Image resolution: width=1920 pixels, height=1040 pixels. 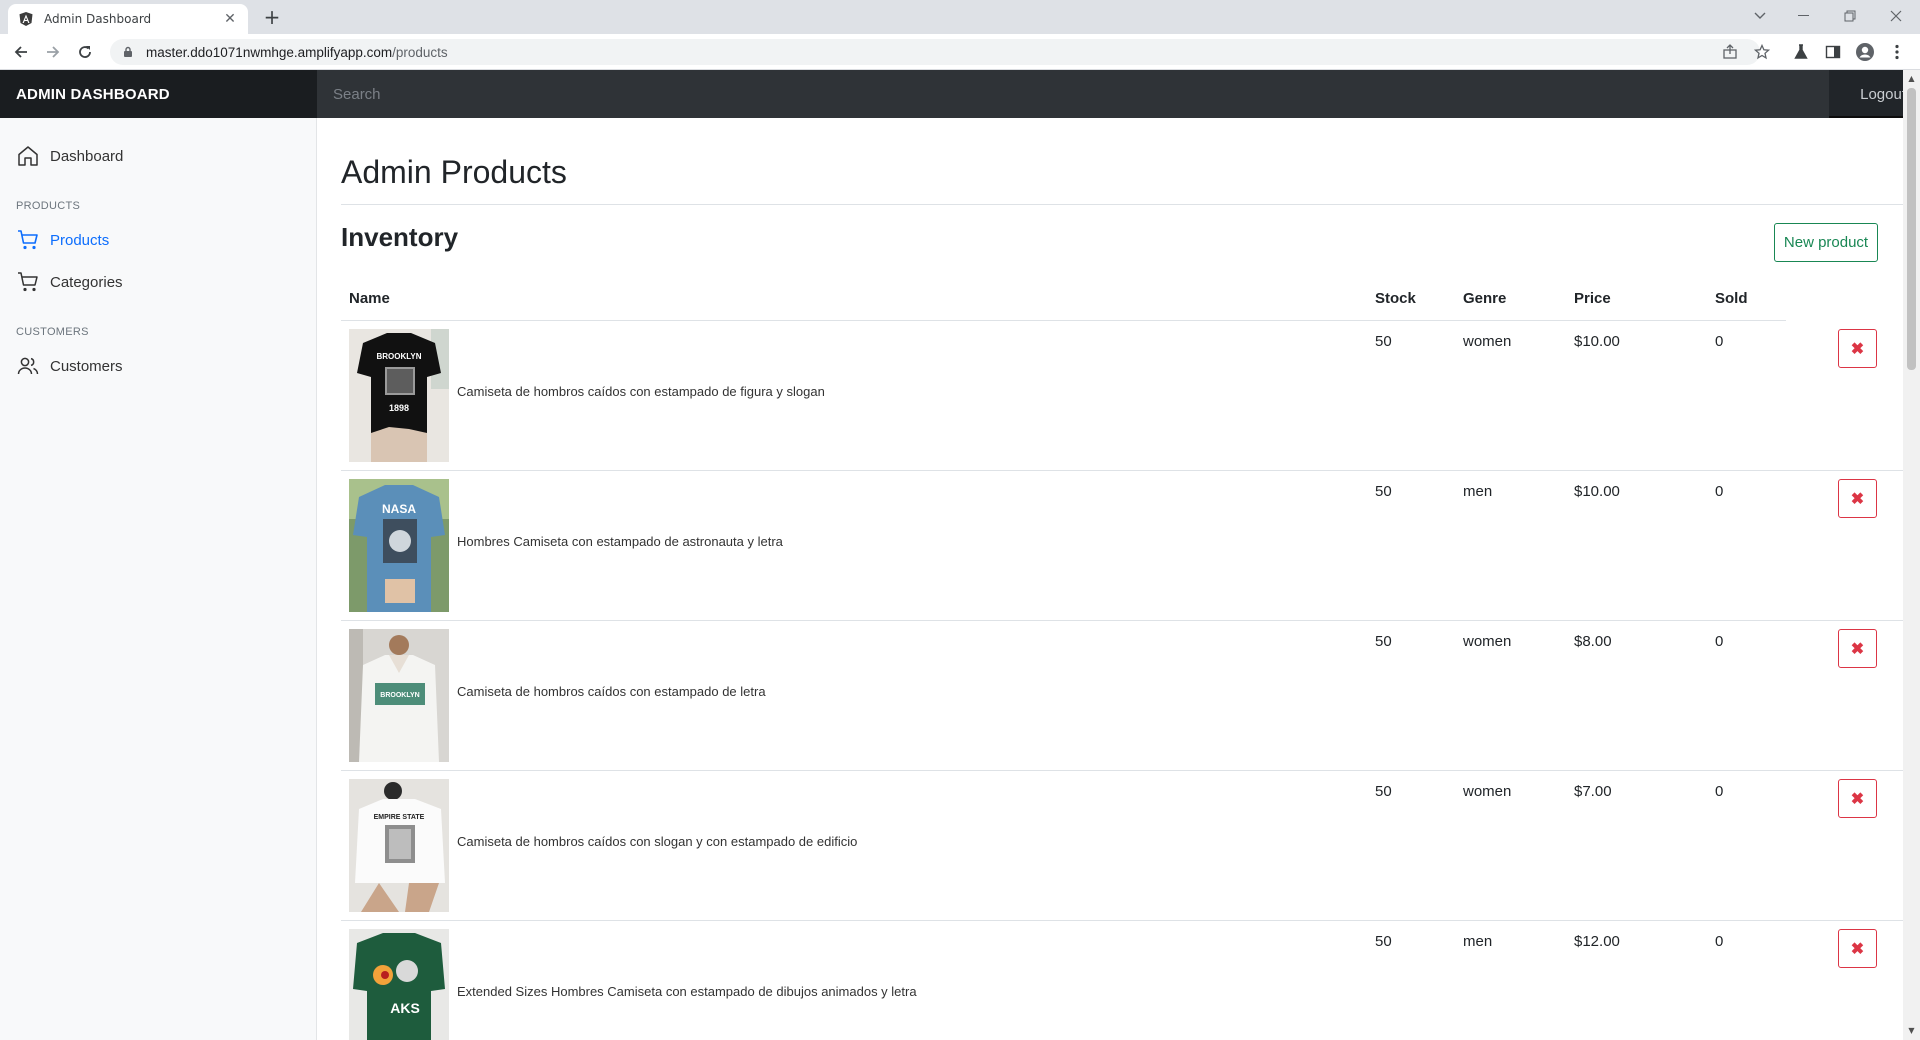 What do you see at coordinates (1730, 52) in the screenshot?
I see `share-icon` at bounding box center [1730, 52].